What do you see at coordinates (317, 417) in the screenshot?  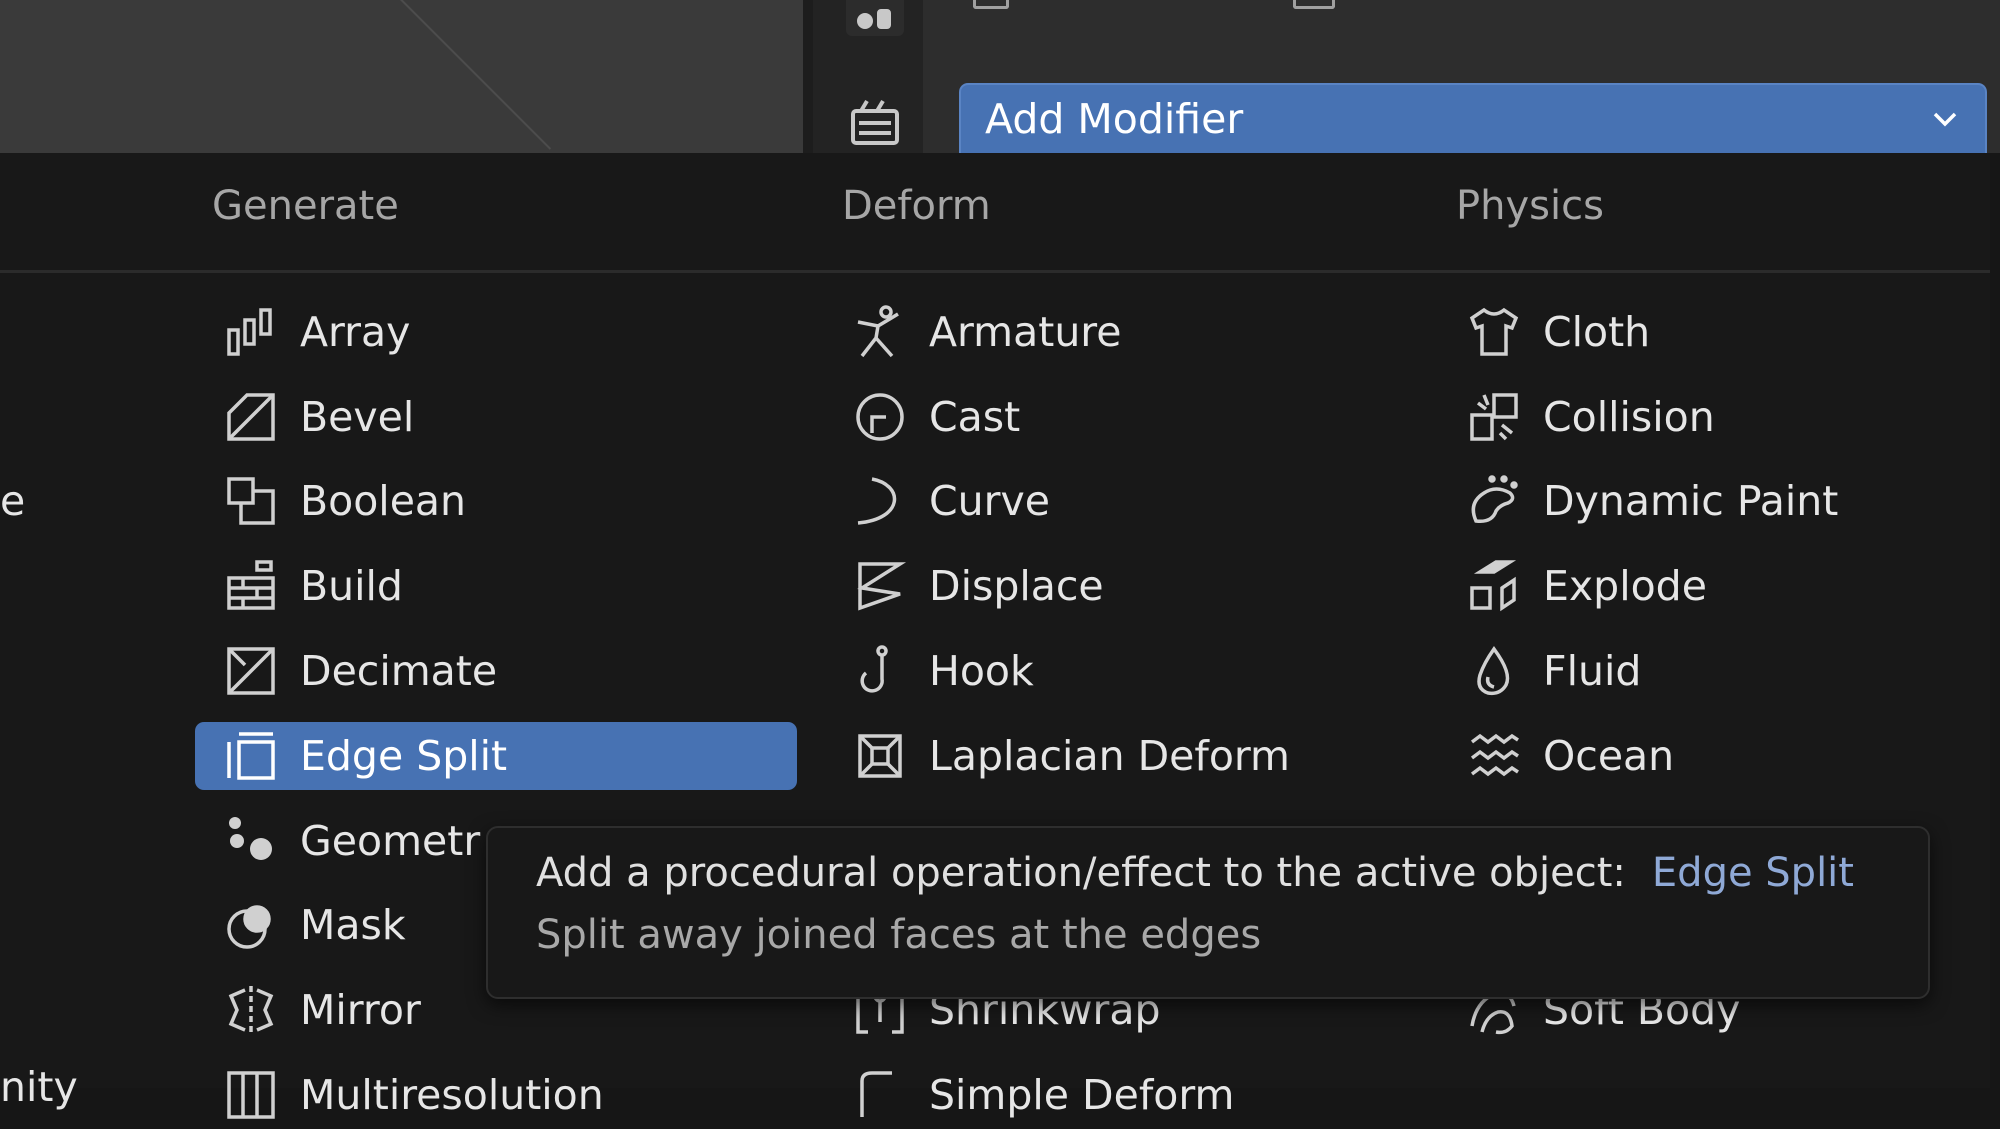 I see `menu-item-bevel: Bevel` at bounding box center [317, 417].